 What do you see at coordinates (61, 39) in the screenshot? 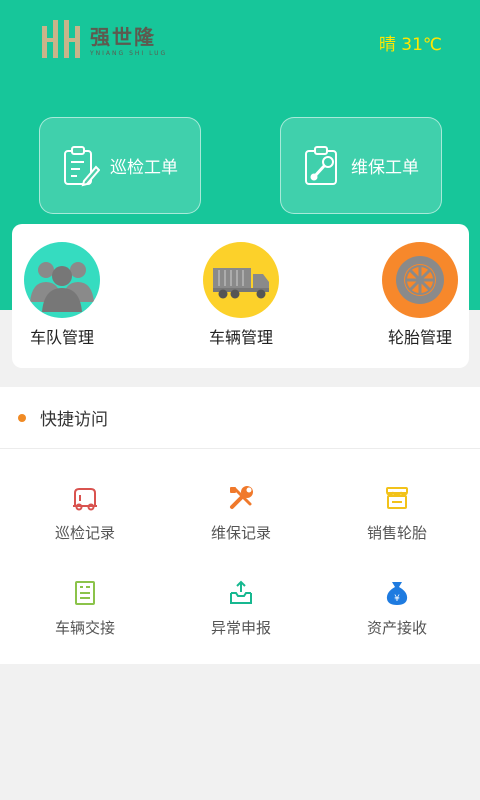
I see `logo-mark-icon` at bounding box center [61, 39].